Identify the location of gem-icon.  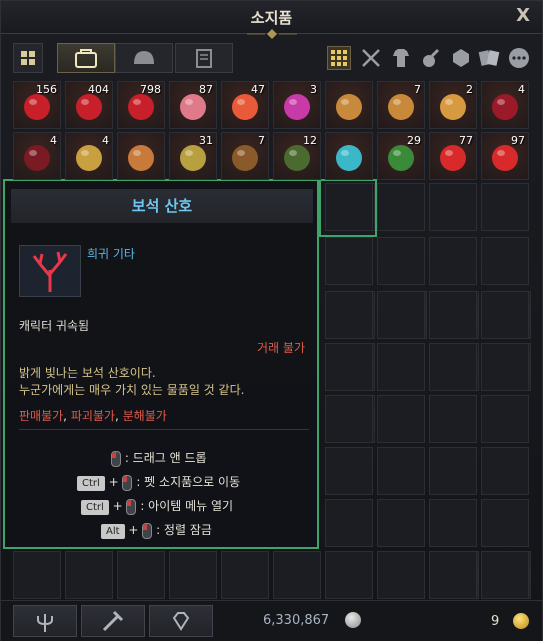
(461, 58).